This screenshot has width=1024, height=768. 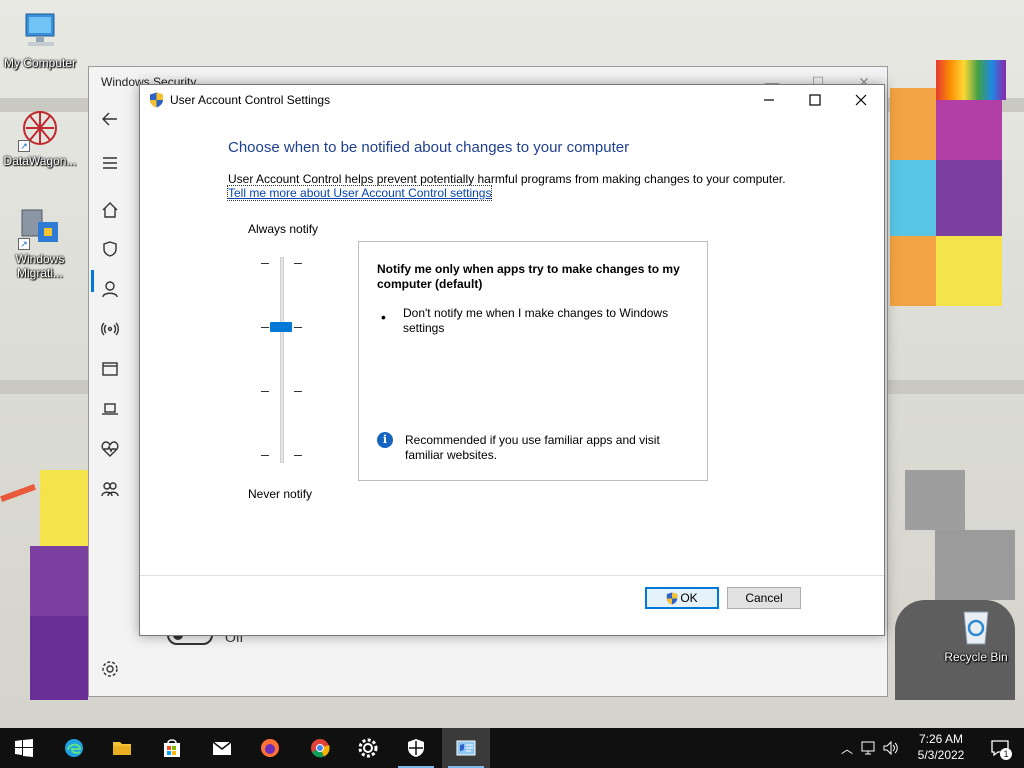 I want to click on taskbar-windows-security, so click(x=416, y=748).